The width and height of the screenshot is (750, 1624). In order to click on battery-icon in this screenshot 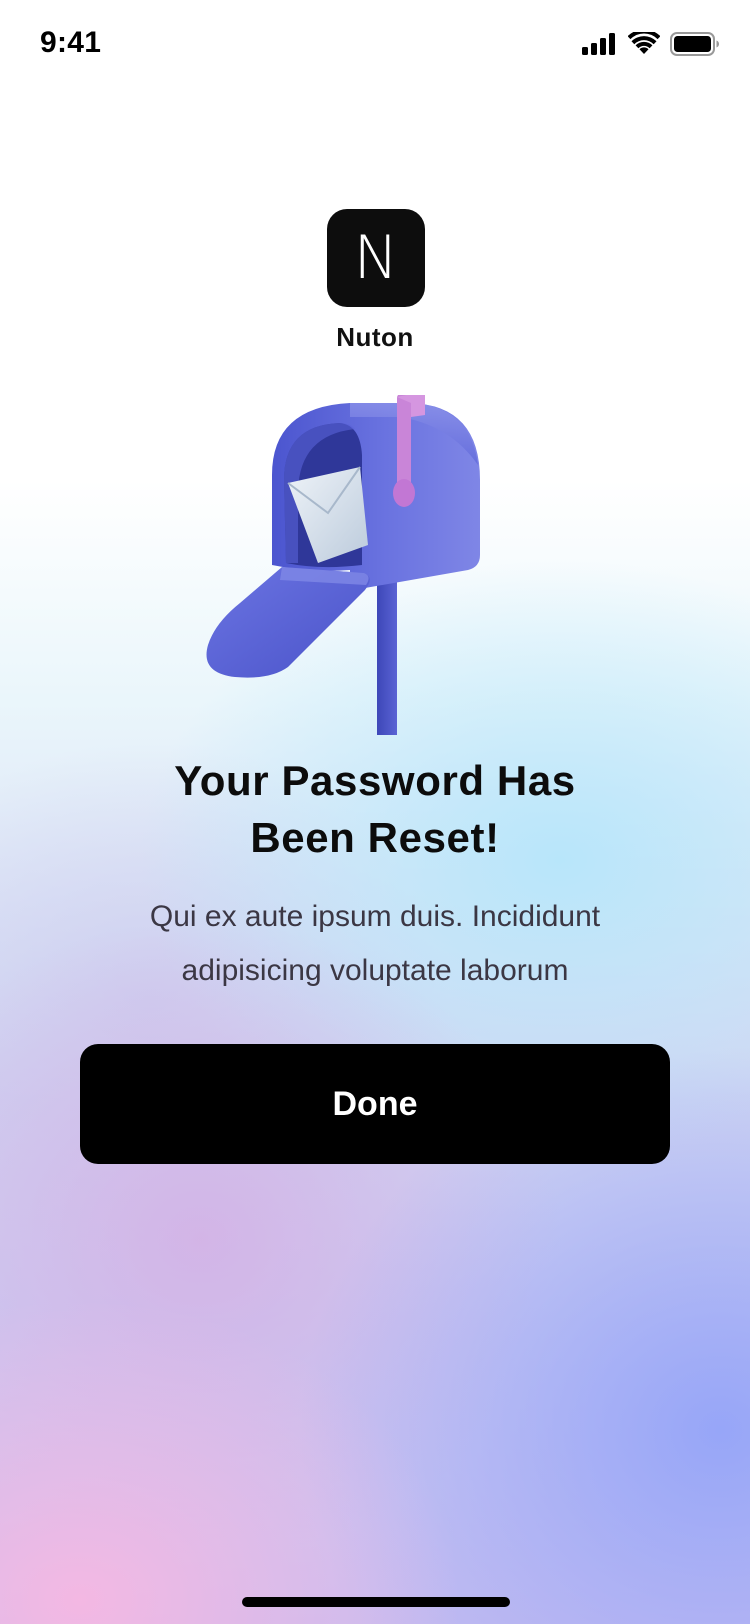, I will do `click(695, 46)`.